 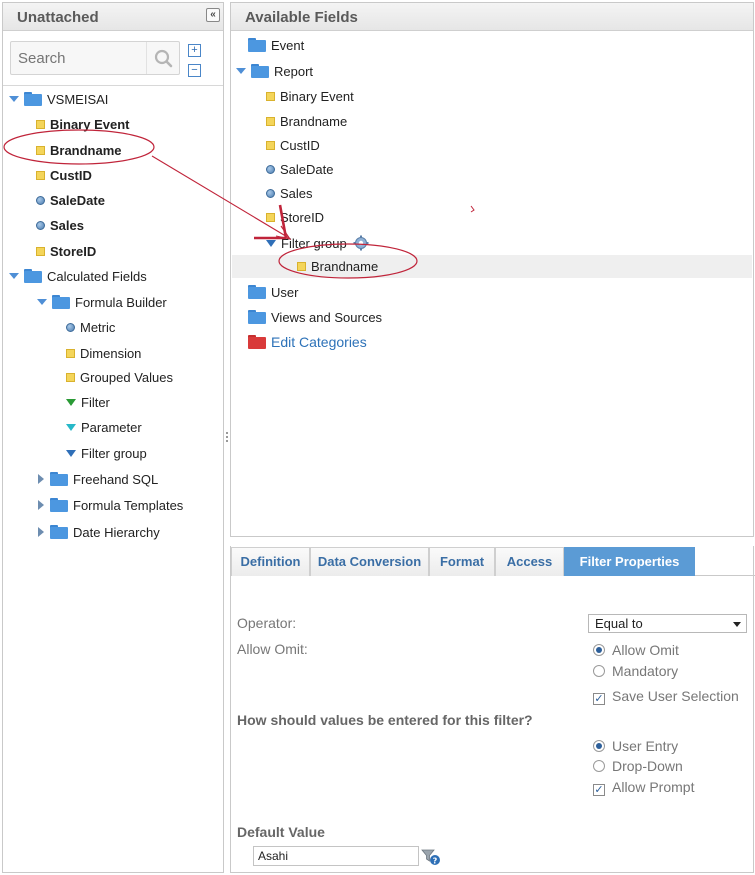 I want to click on tab-label: Filter Properties, so click(x=629, y=561).